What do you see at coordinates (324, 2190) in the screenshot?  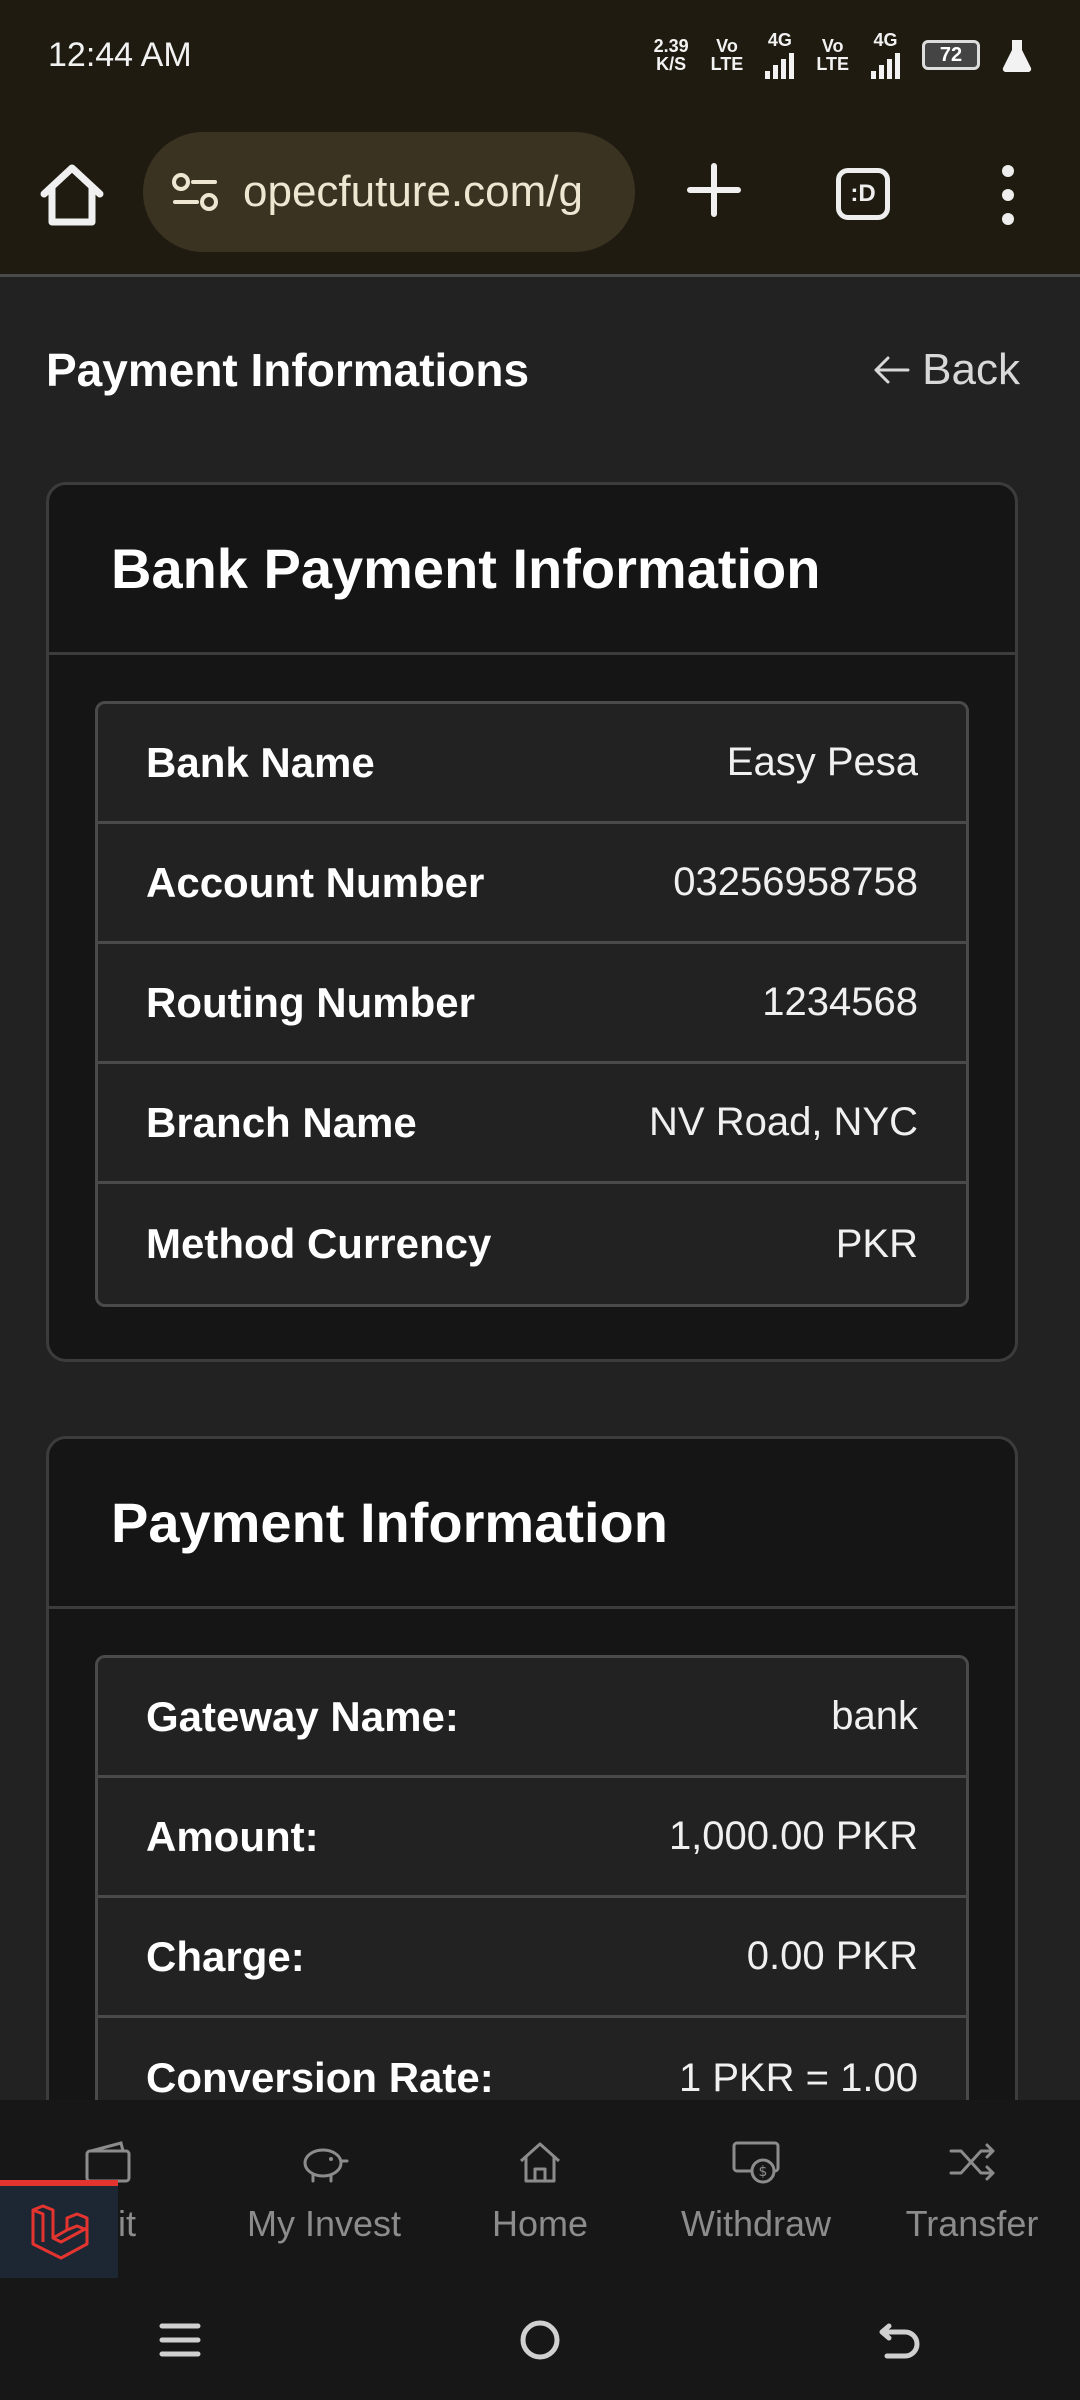 I see `nav-item-my-invest: My Invest` at bounding box center [324, 2190].